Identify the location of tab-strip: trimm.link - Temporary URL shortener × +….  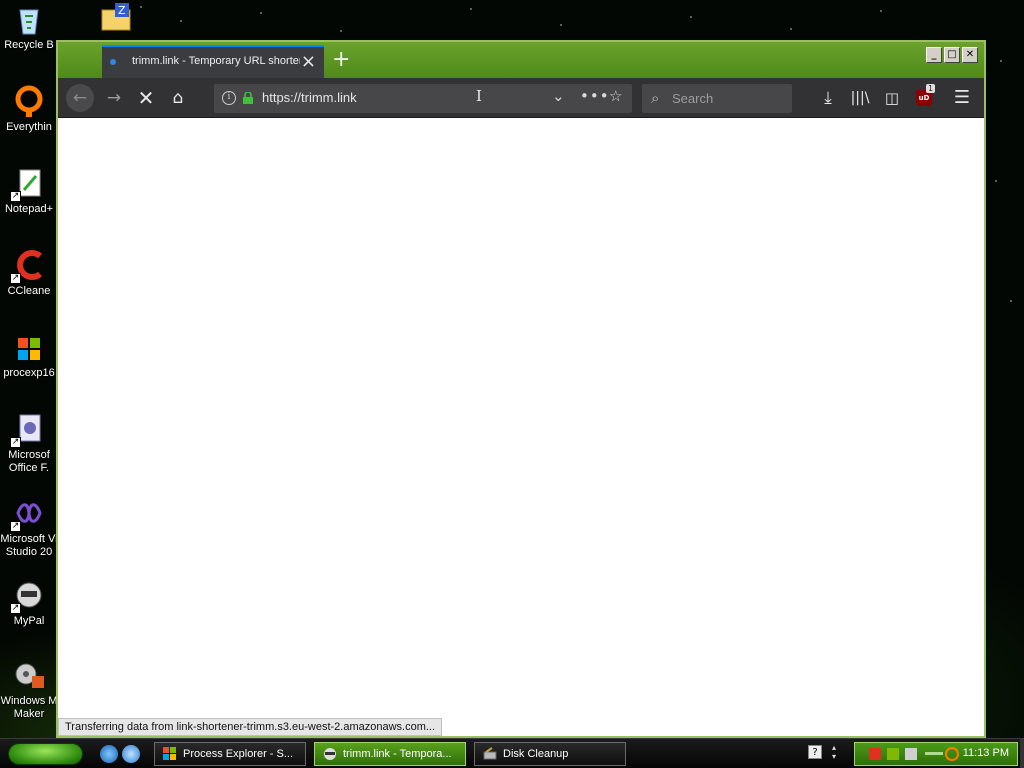
(521, 60).